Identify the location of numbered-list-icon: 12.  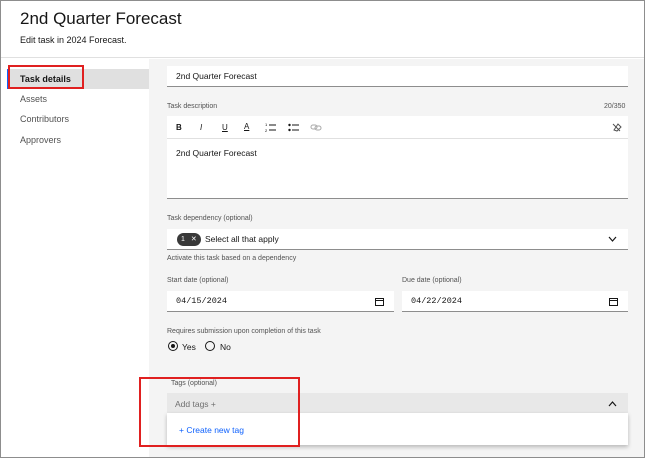
(271, 127).